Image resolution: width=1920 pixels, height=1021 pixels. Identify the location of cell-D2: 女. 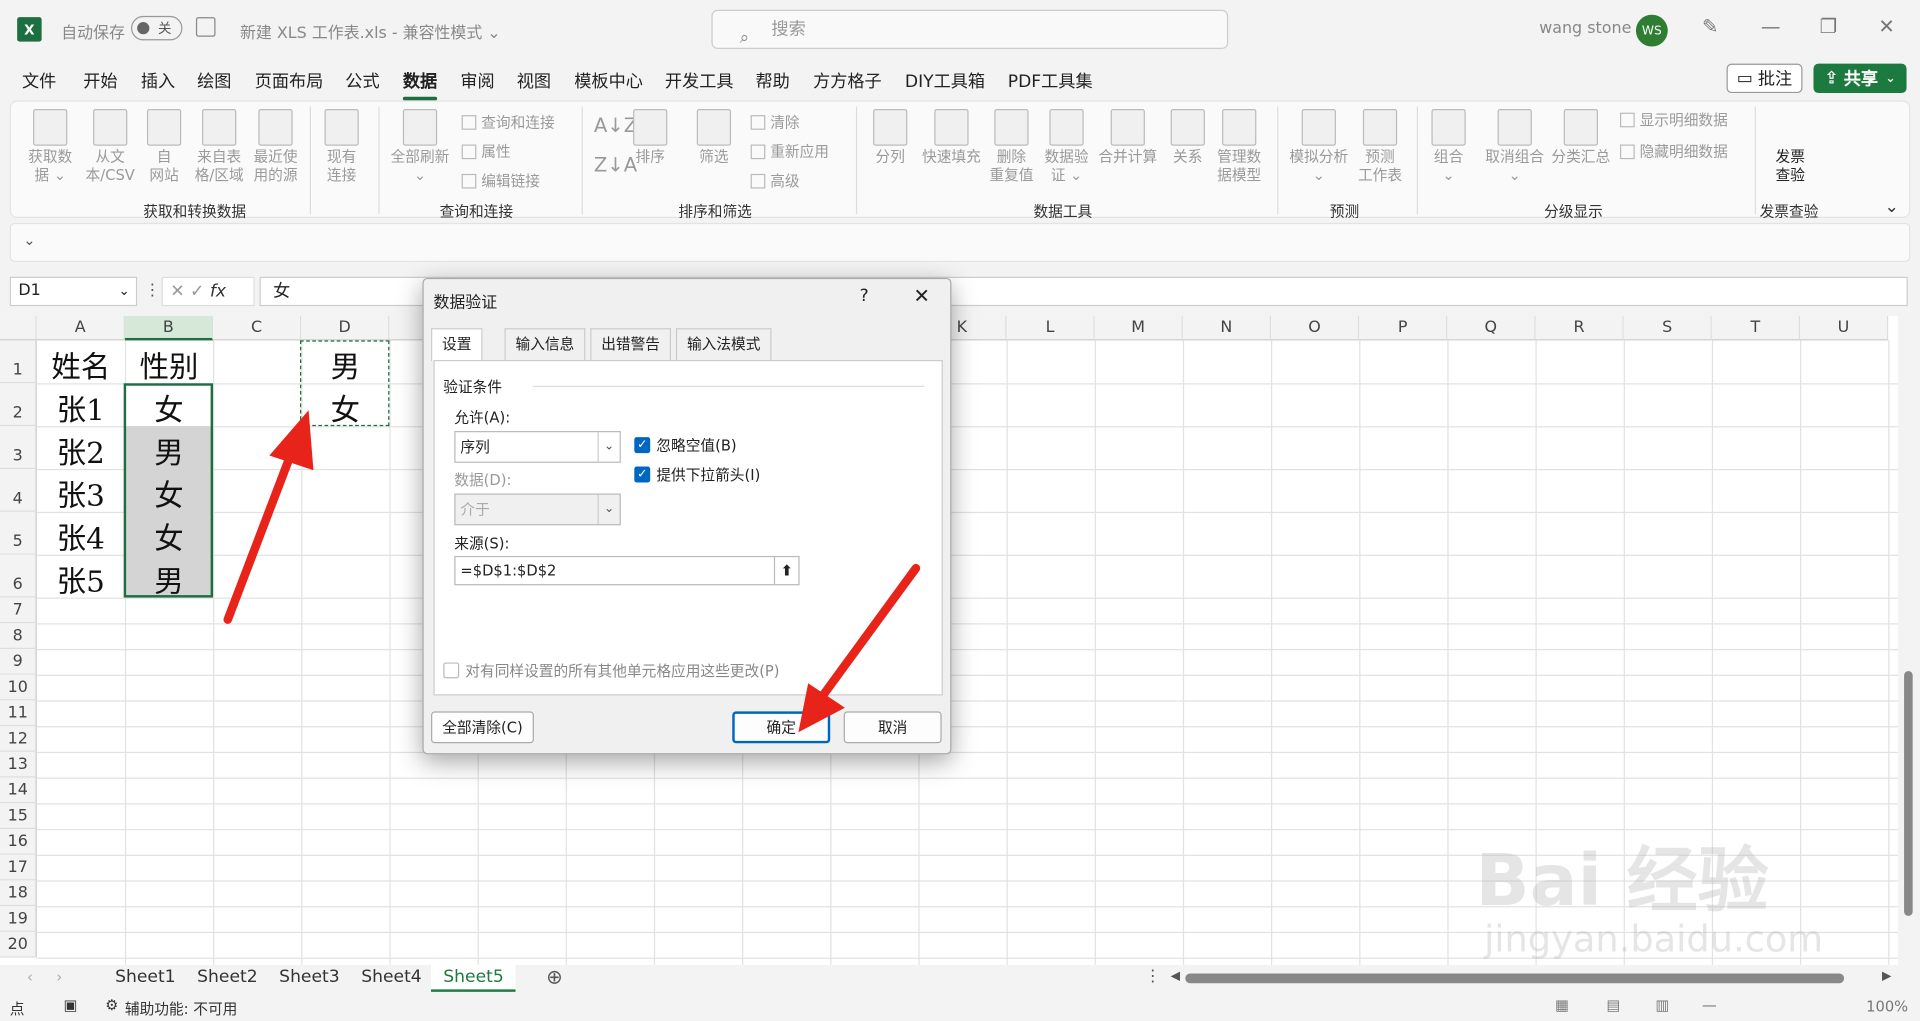
(345, 407).